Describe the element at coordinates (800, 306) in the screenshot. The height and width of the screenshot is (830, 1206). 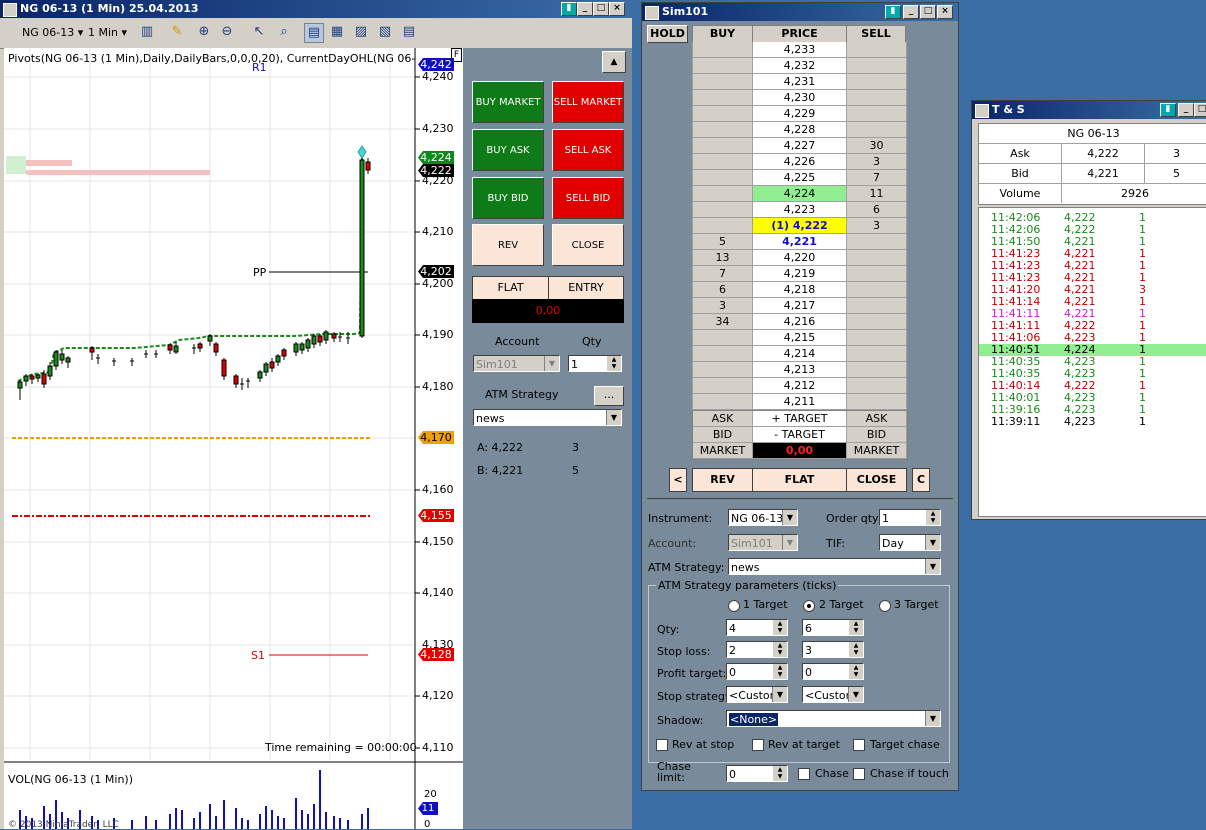
I see `ladder-price-cell: 4,217` at that location.